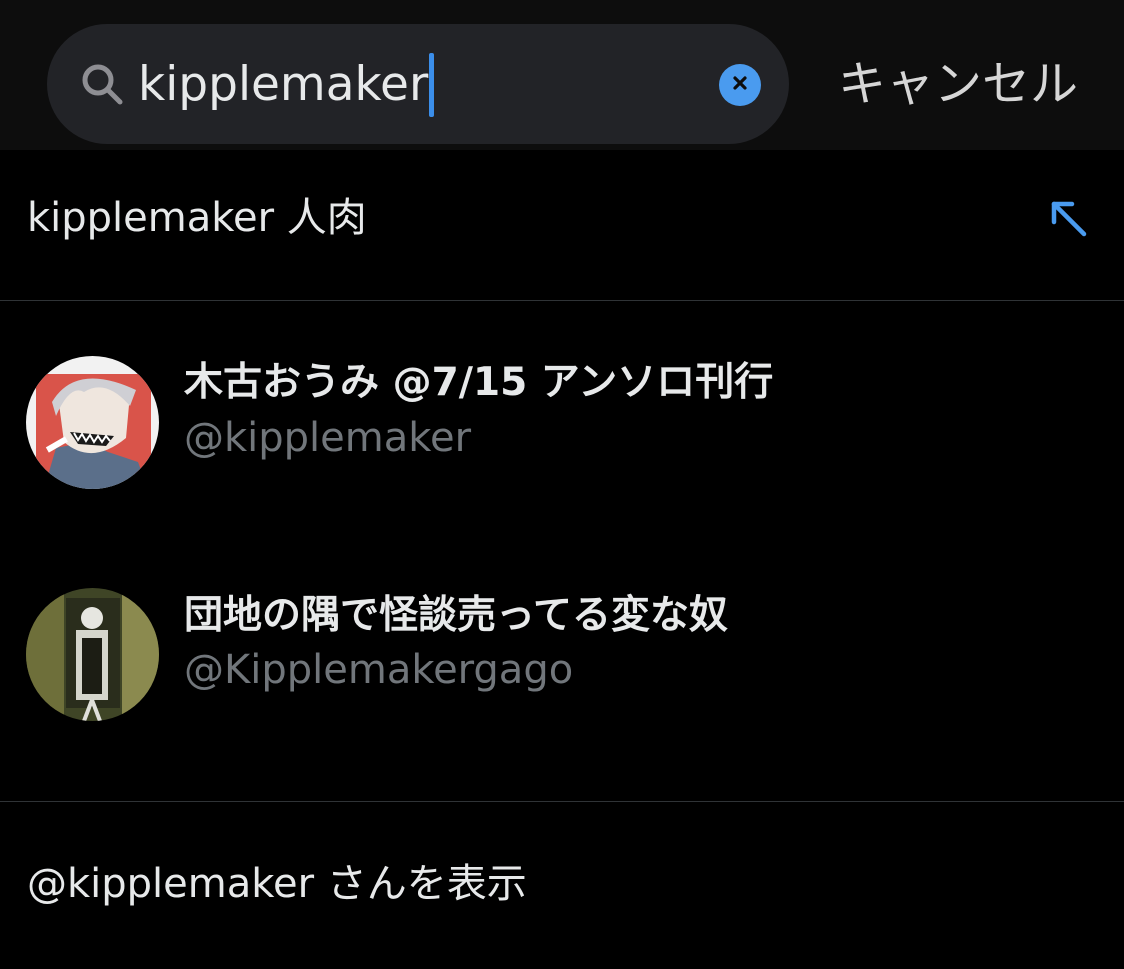 The height and width of the screenshot is (969, 1124). I want to click on cancel-button: キャンセル, so click(958, 84).